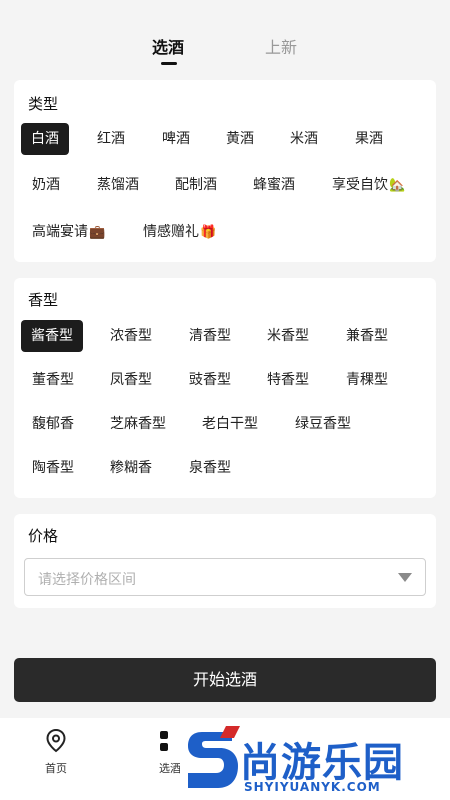 Image resolution: width=450 pixels, height=800 pixels. Describe the element at coordinates (208, 232) in the screenshot. I see `gift-icon: 🎁` at that location.